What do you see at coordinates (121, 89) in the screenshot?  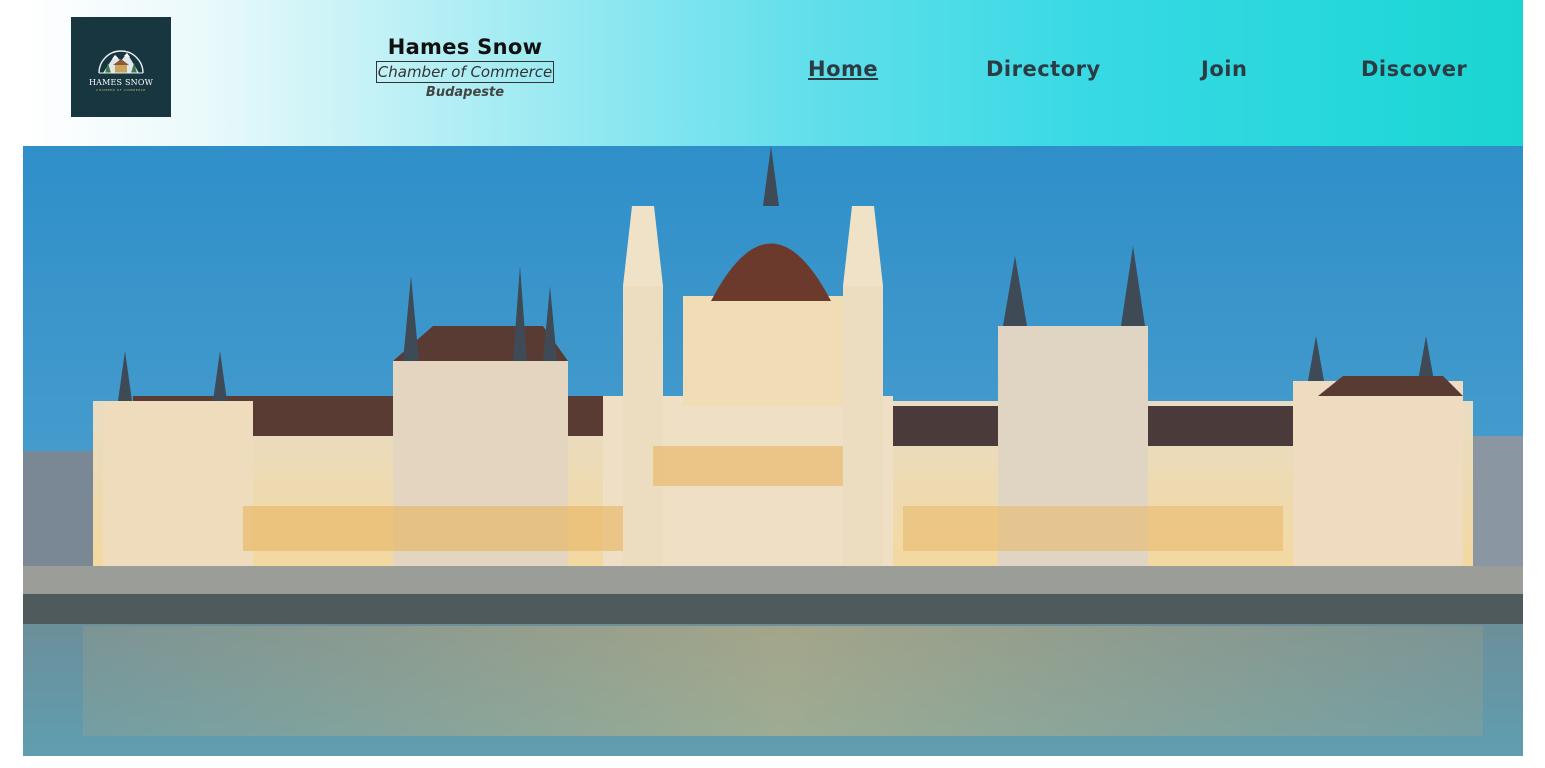 I see `logo-subtitle: CHAMBER OF COMMERCE` at bounding box center [121, 89].